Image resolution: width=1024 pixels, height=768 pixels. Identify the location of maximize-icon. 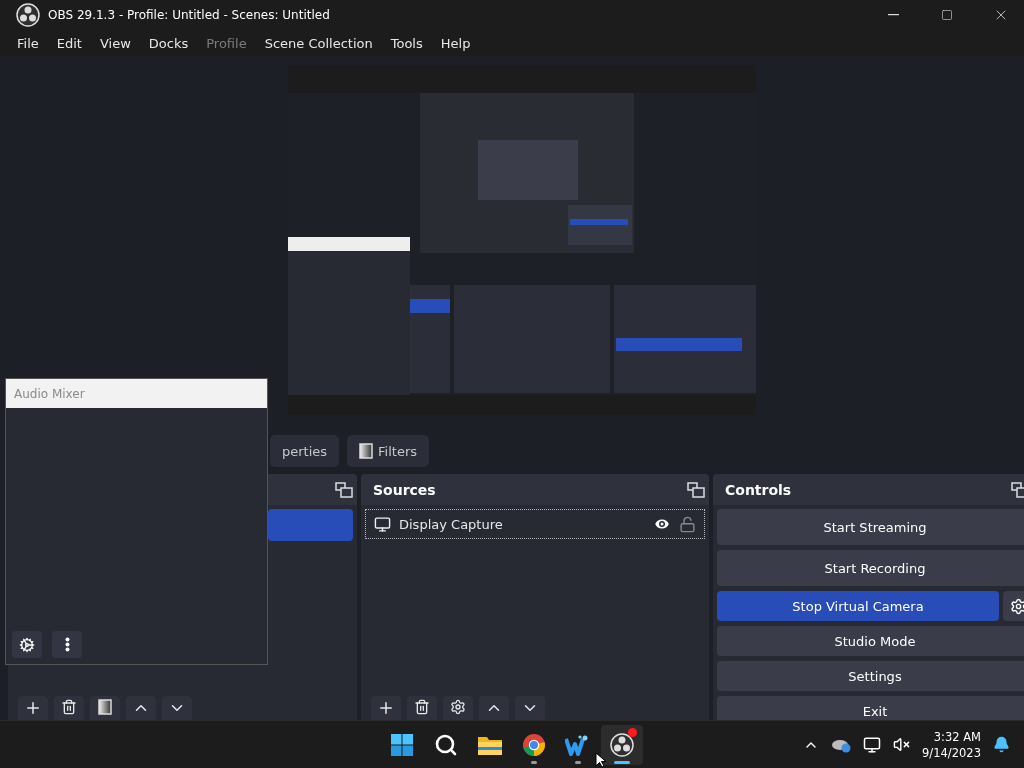
(947, 15).